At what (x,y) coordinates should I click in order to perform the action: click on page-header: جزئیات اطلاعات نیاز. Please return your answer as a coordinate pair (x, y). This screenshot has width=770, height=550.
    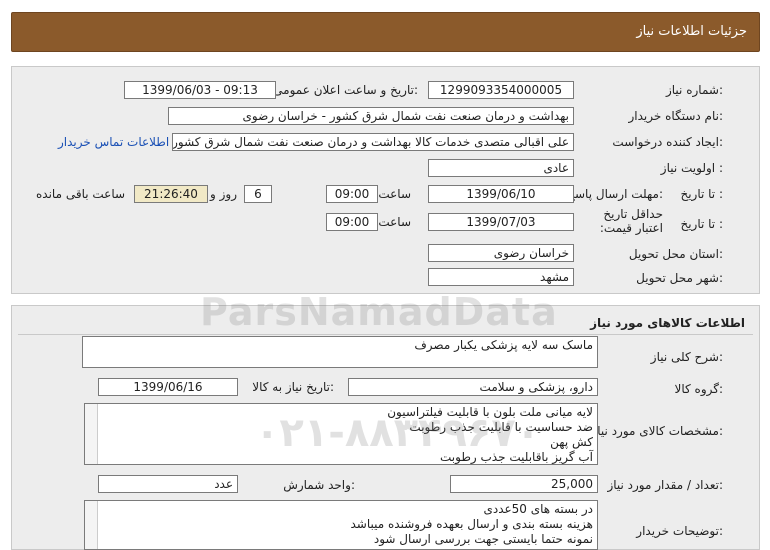
    Looking at the image, I should click on (385, 32).